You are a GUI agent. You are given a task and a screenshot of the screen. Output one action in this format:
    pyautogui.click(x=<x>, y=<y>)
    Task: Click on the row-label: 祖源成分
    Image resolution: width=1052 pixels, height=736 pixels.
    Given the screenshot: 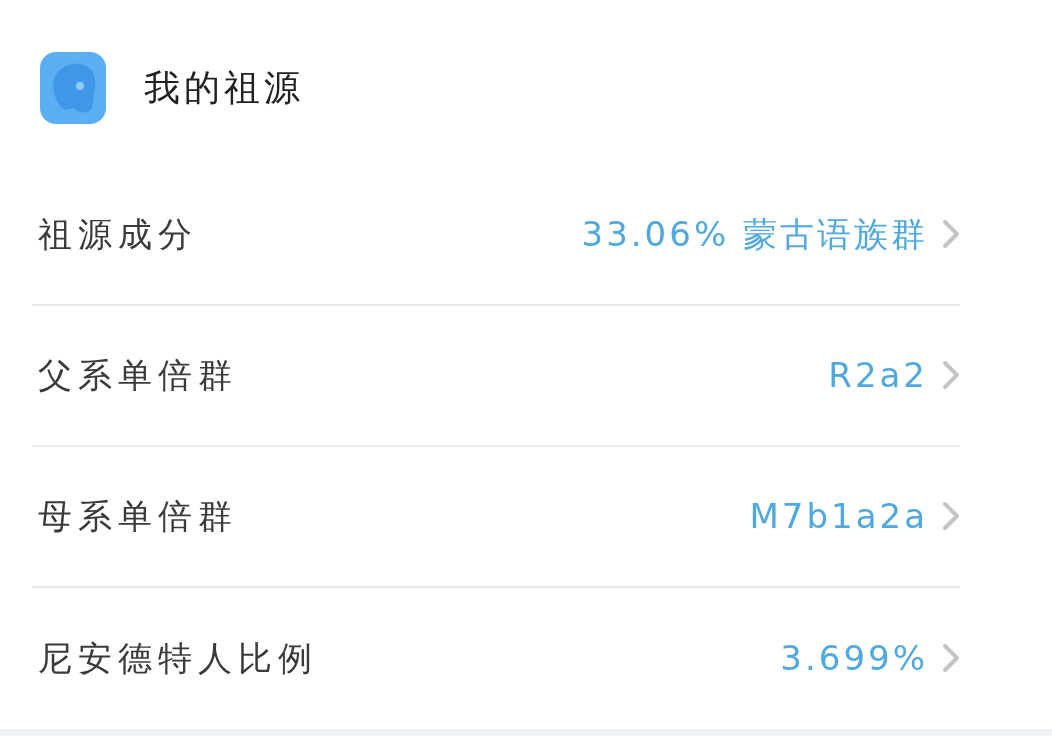 What is the action you would take?
    pyautogui.click(x=117, y=234)
    